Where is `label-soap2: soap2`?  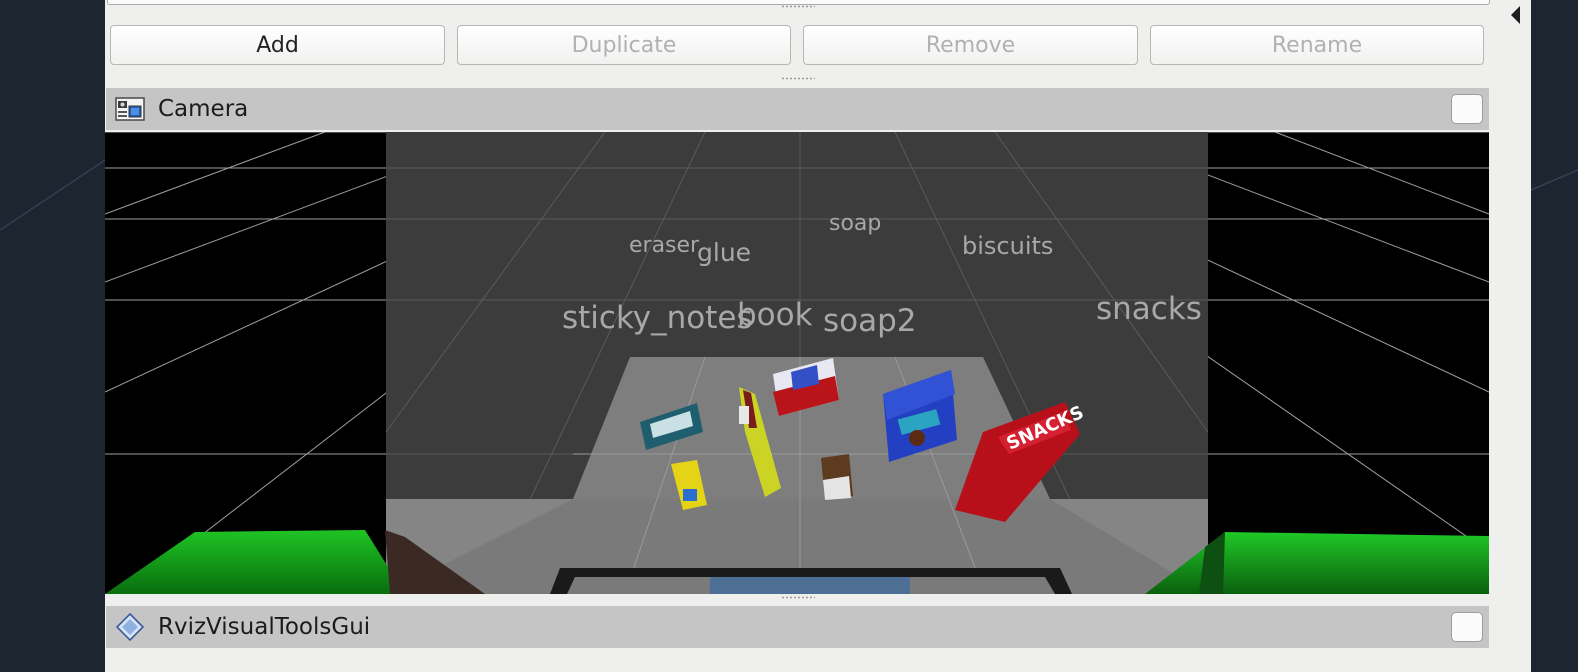
label-soap2: soap2 is located at coordinates (870, 321).